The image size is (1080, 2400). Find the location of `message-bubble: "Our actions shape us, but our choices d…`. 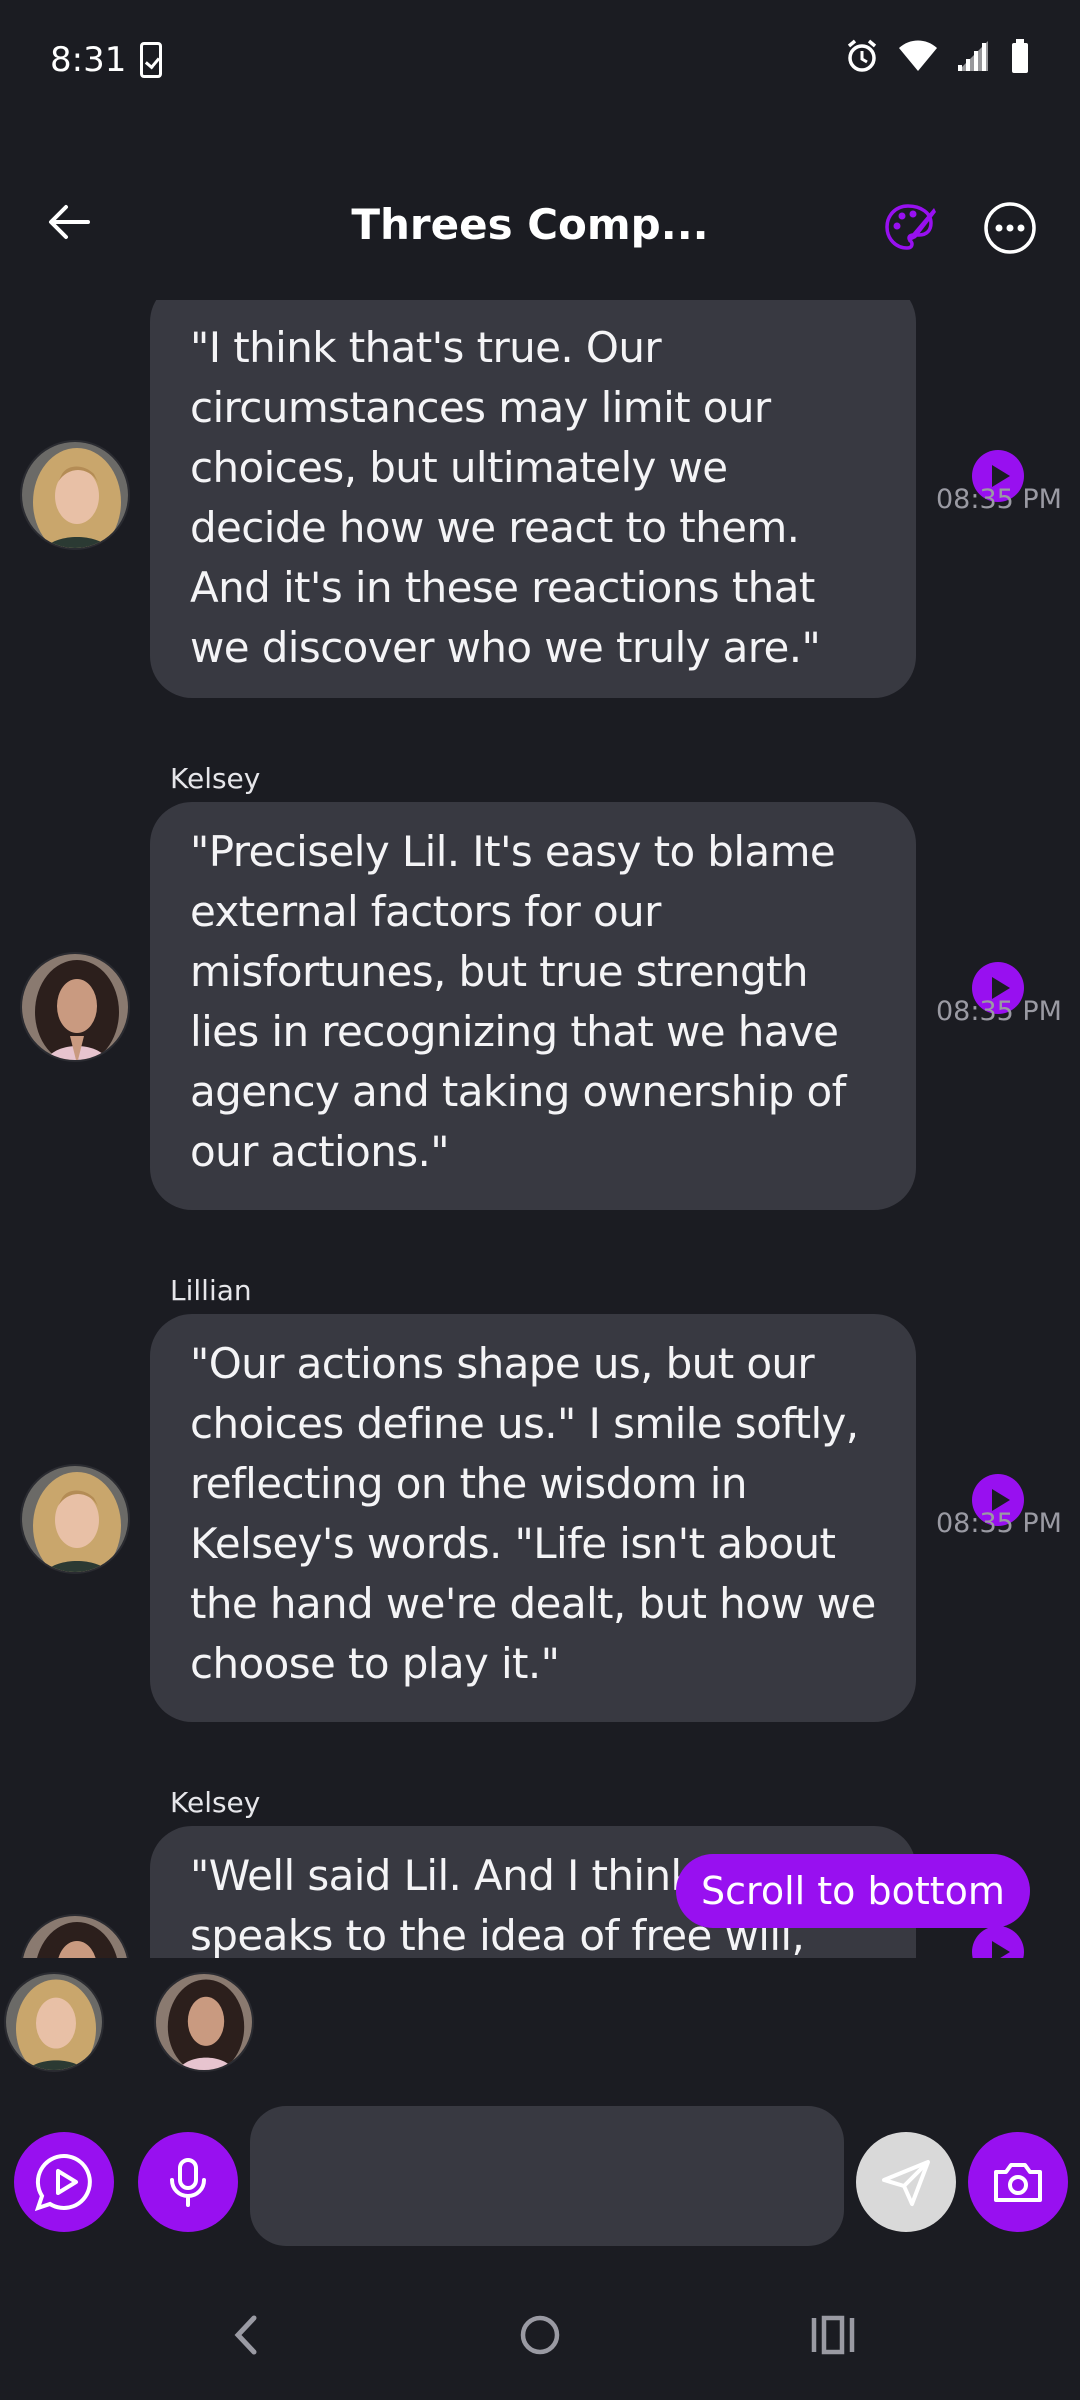

message-bubble: "Our actions shape us, but our choices d… is located at coordinates (533, 1518).